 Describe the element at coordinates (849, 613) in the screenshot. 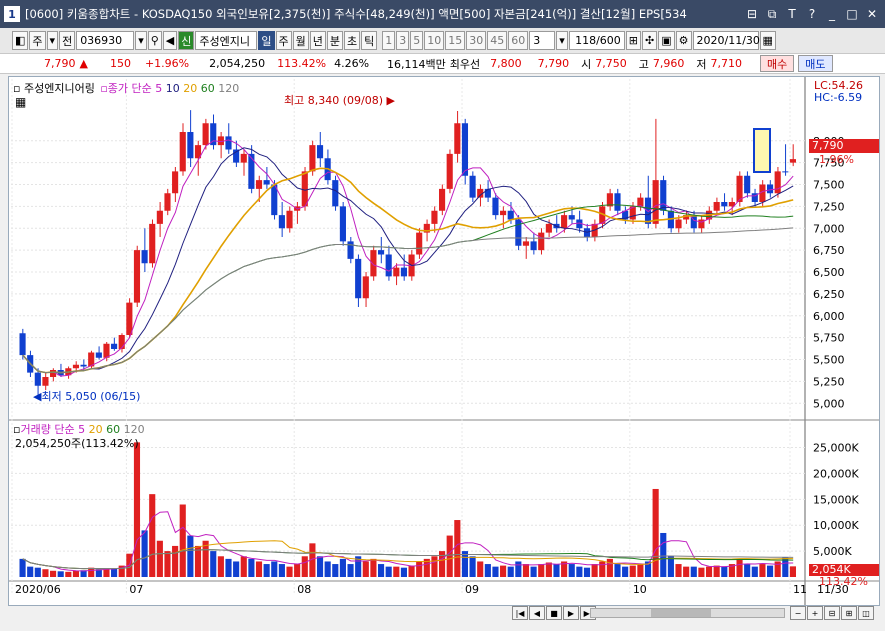

I see `zoom-reset-icon: ⊞` at that location.